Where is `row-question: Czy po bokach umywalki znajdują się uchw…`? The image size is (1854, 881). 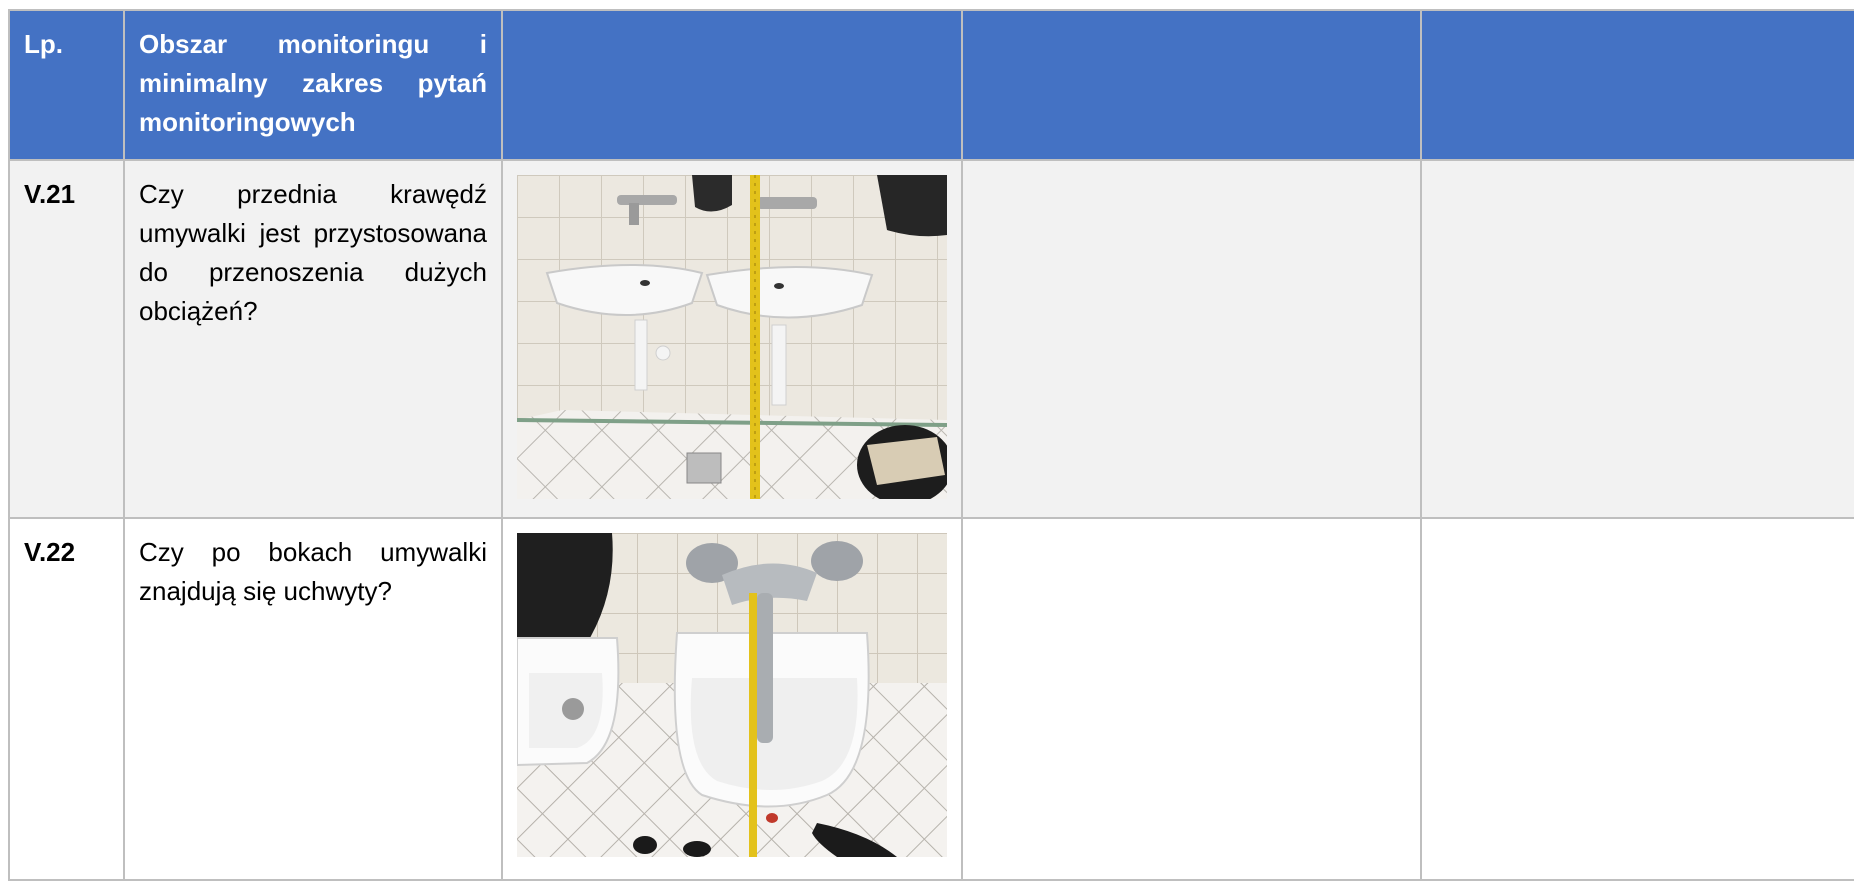
row-question: Czy po bokach umywalki znajdują się uchw… is located at coordinates (313, 571).